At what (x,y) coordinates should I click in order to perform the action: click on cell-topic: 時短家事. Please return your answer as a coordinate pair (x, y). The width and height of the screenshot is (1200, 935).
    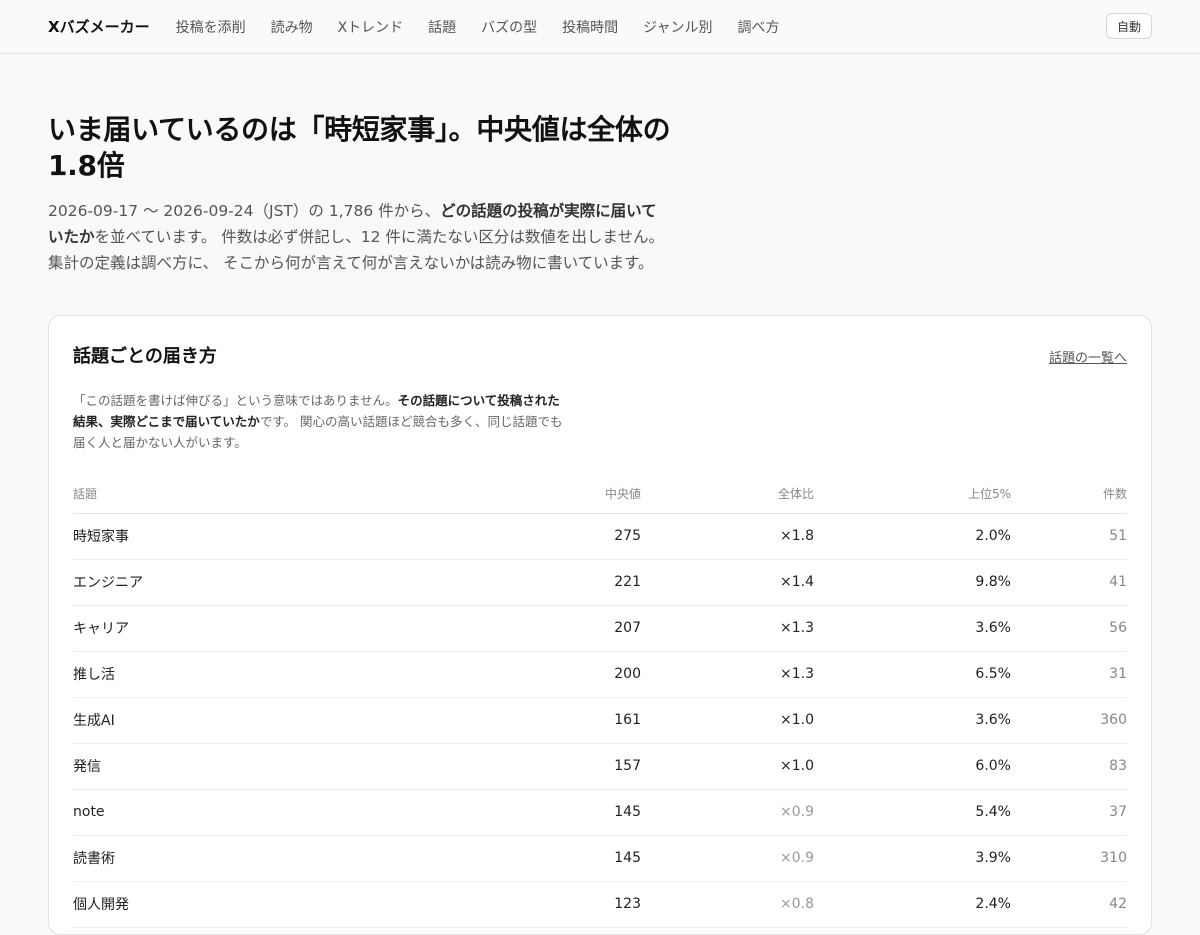
    Looking at the image, I should click on (263, 536).